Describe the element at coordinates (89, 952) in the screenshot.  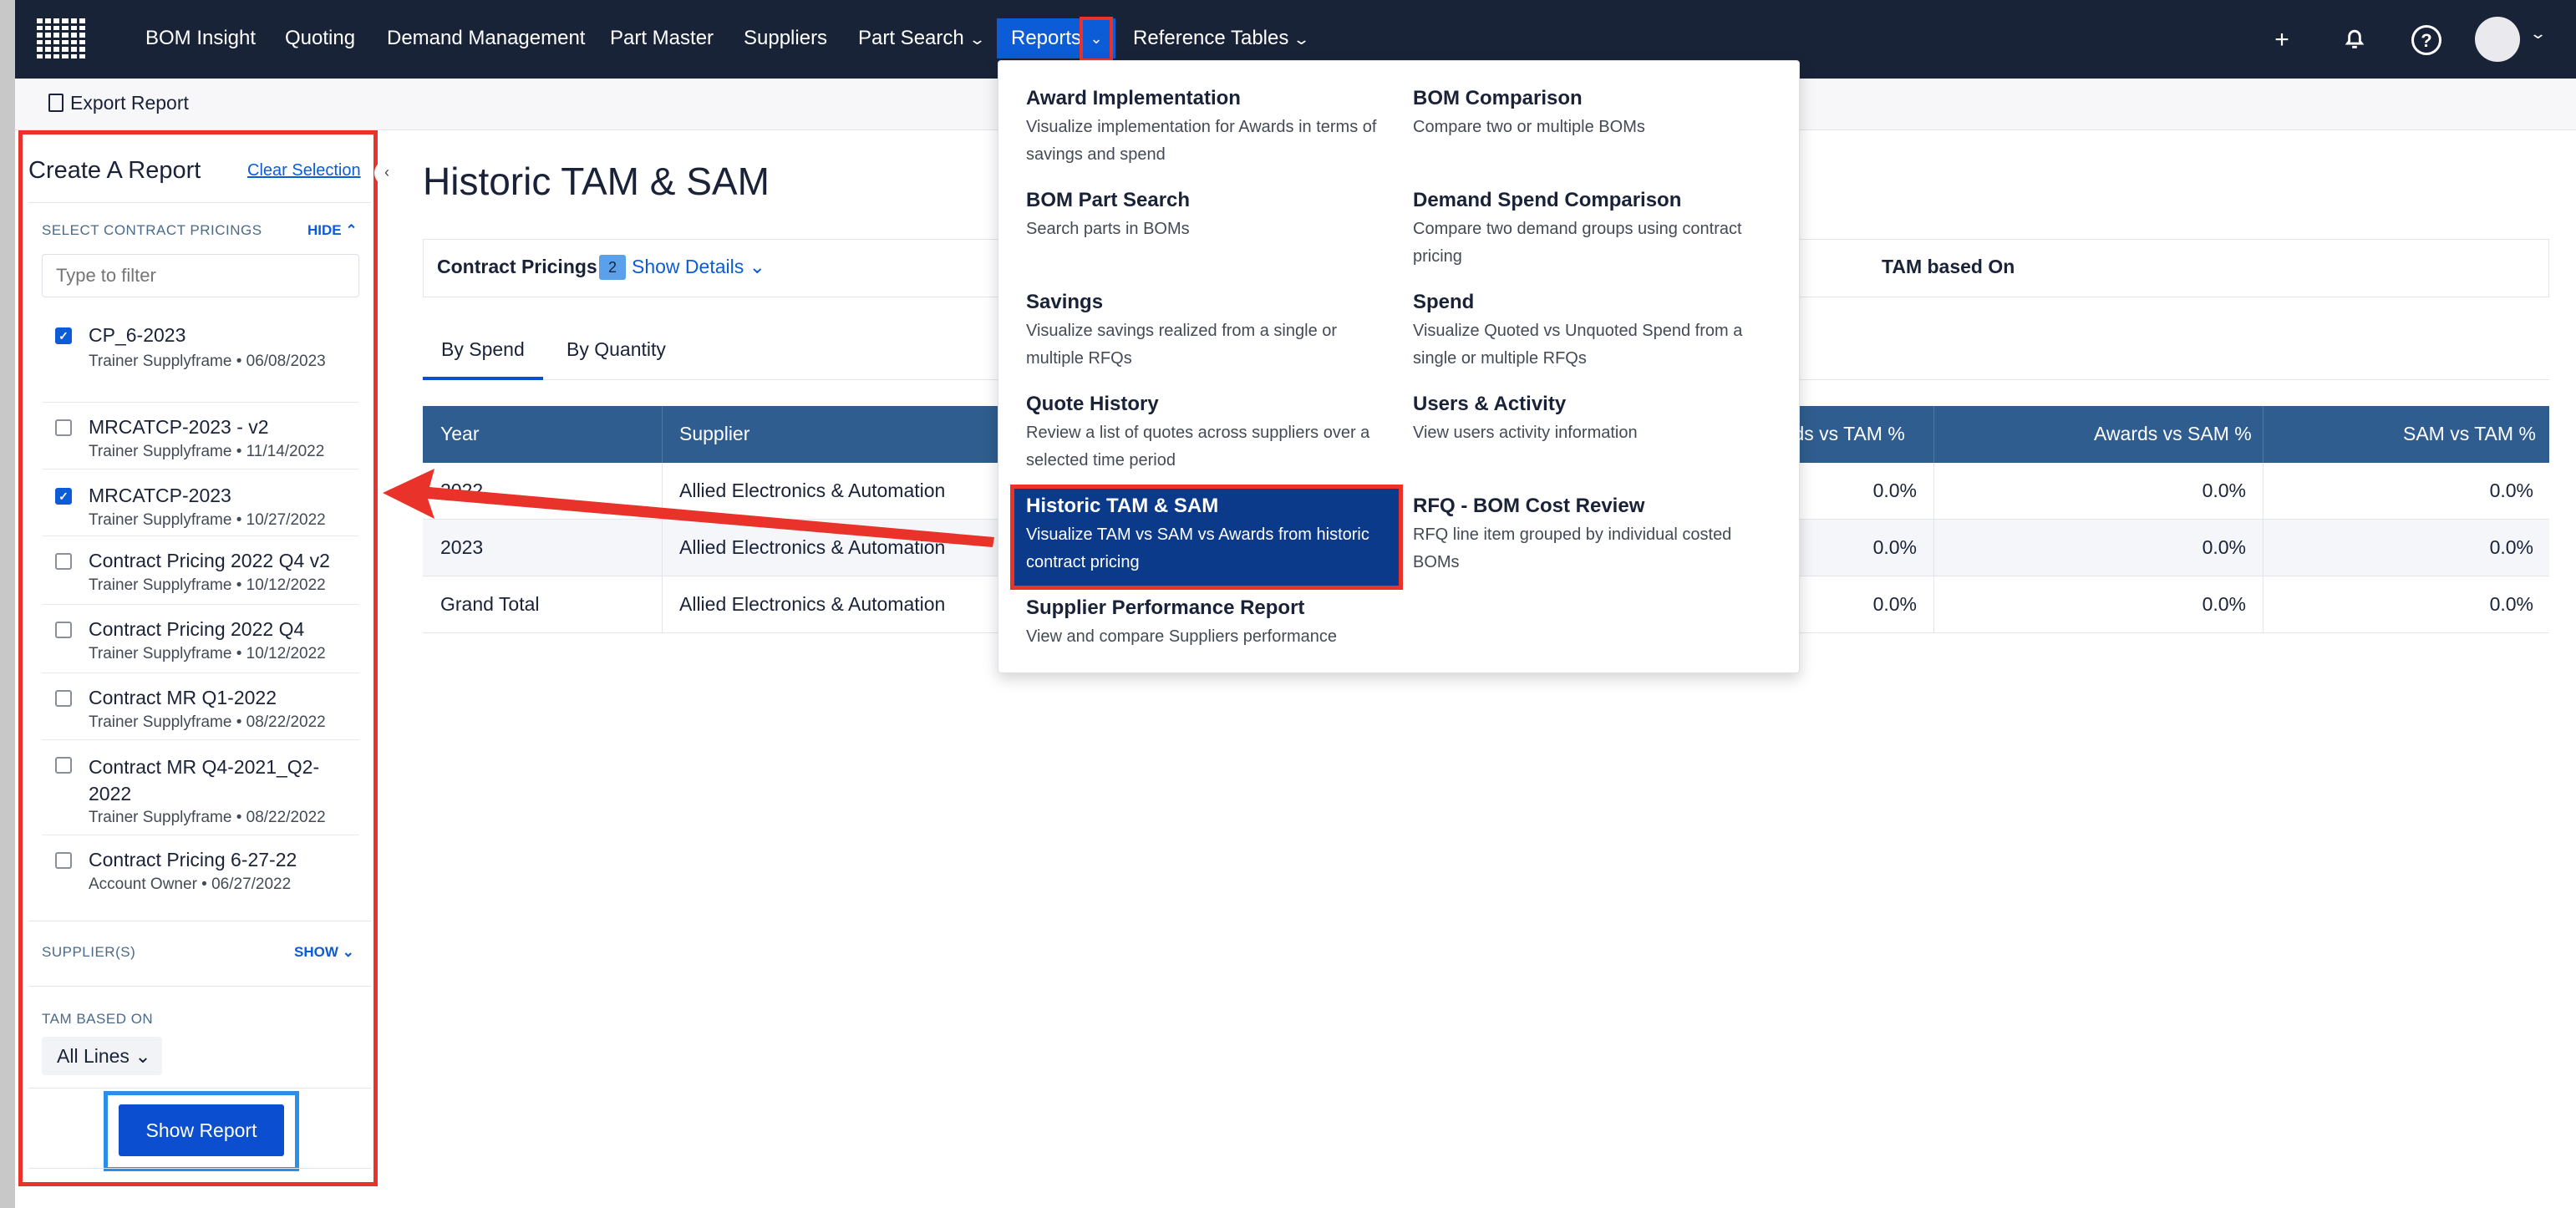
I see `supplier-section-label: SUPPLIER(S)` at that location.